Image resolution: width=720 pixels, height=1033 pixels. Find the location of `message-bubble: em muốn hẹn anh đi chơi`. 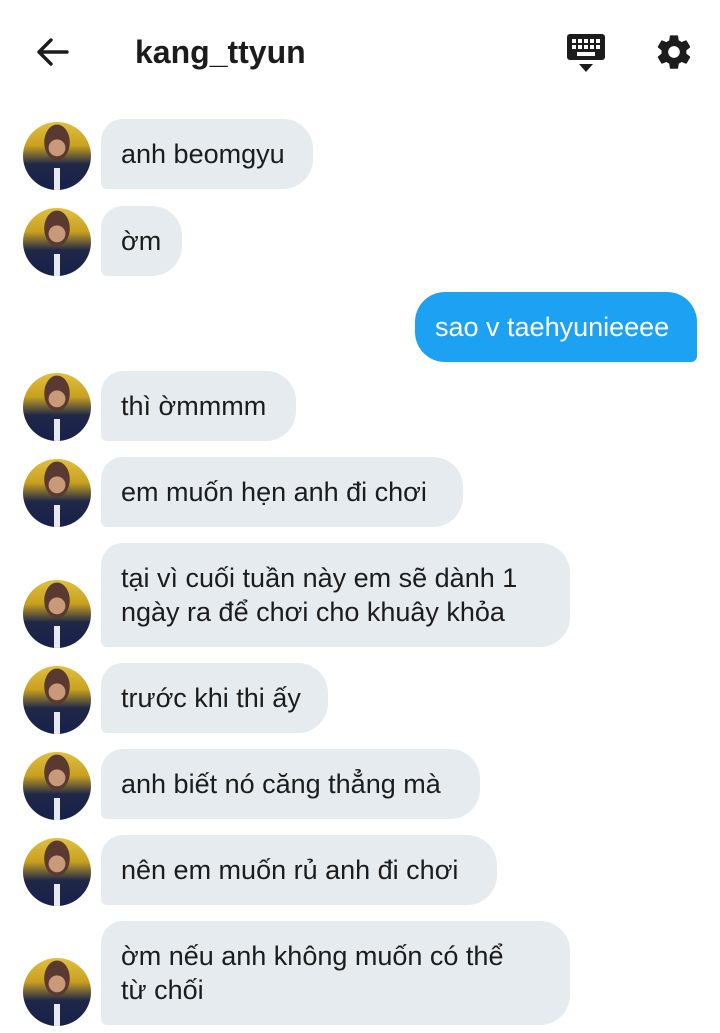

message-bubble: em muốn hẹn anh đi chơi is located at coordinates (282, 492).